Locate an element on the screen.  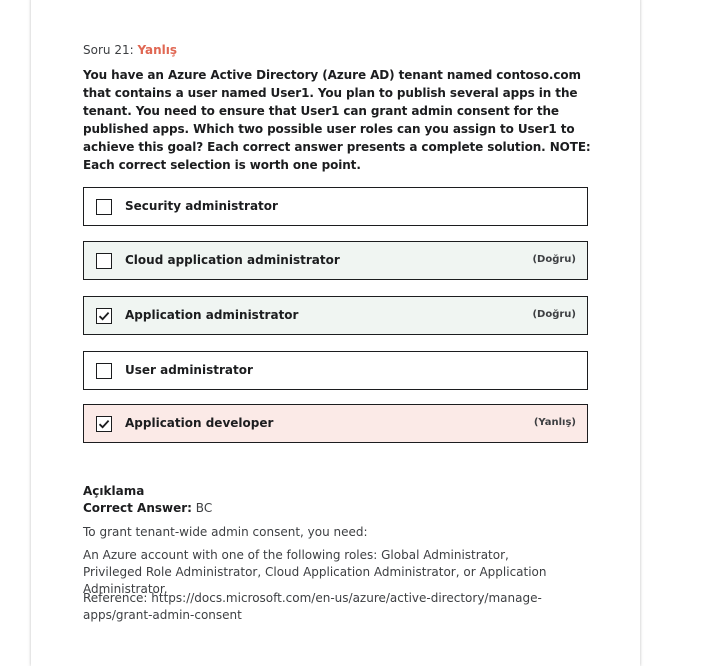
option-label: Security administrator is located at coordinates (201, 206).